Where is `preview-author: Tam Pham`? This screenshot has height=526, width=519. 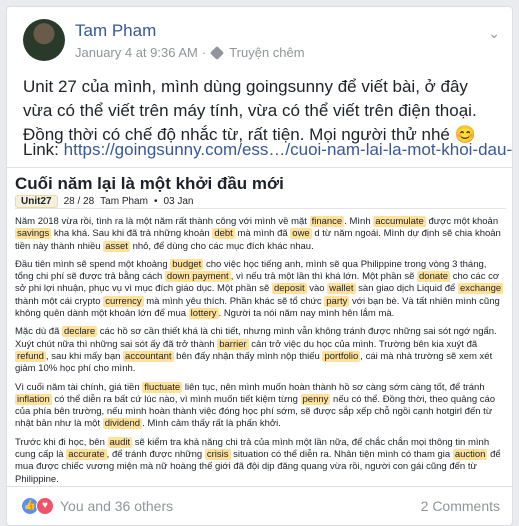 preview-author: Tam Pham is located at coordinates (124, 201).